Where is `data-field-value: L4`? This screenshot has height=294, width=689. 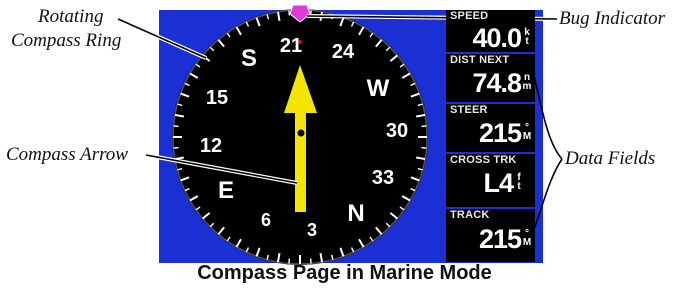 data-field-value: L4 is located at coordinates (498, 183).